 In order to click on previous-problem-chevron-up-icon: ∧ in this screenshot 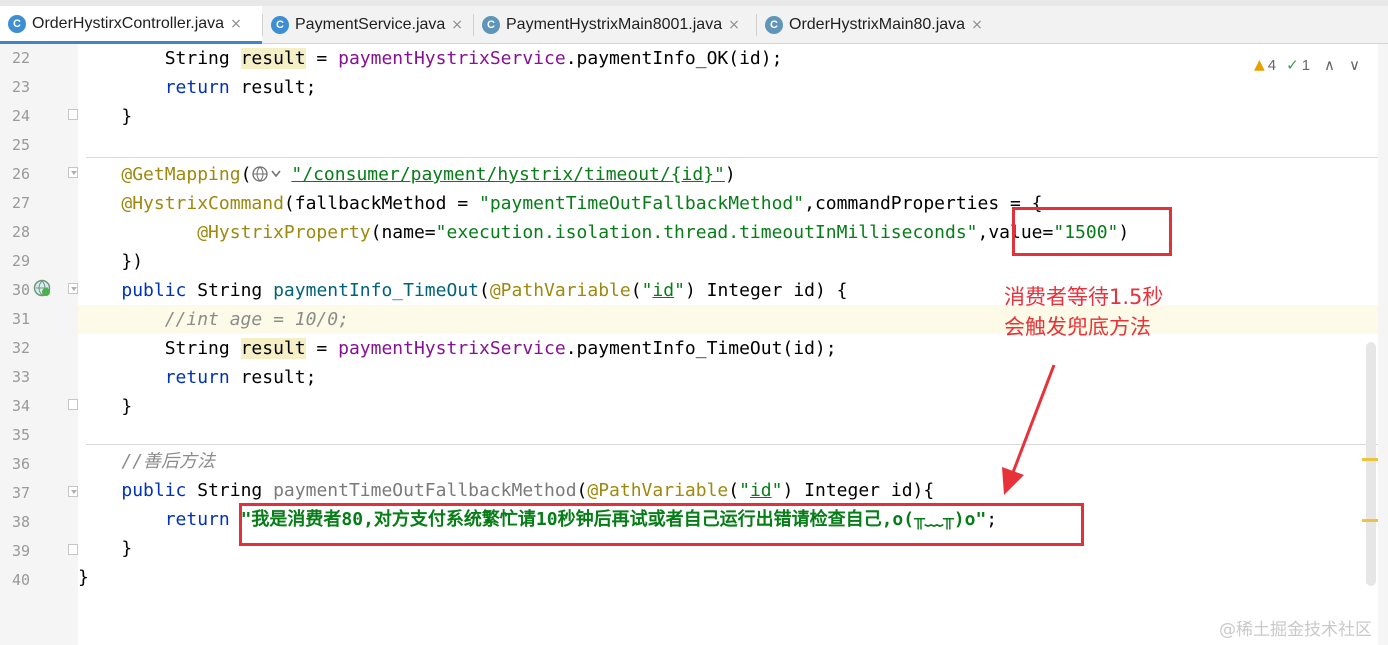, I will do `click(1329, 65)`.